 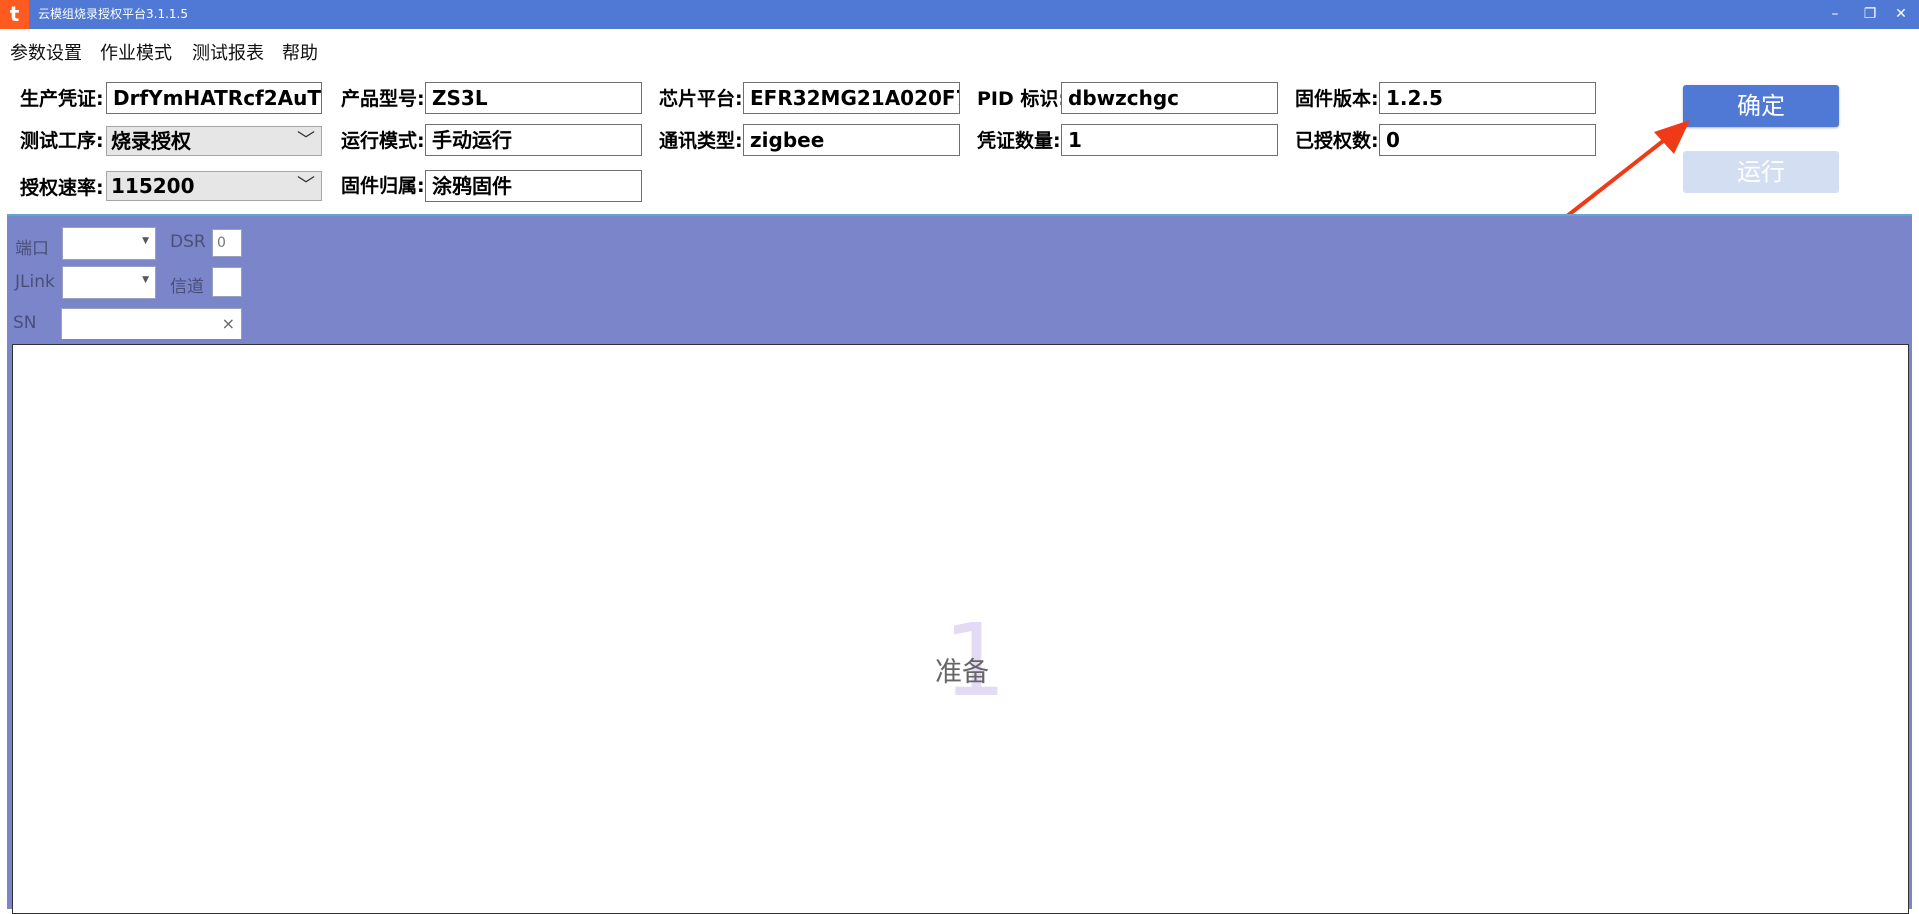 What do you see at coordinates (46, 52) in the screenshot?
I see `menu-param-settings: 参数设置` at bounding box center [46, 52].